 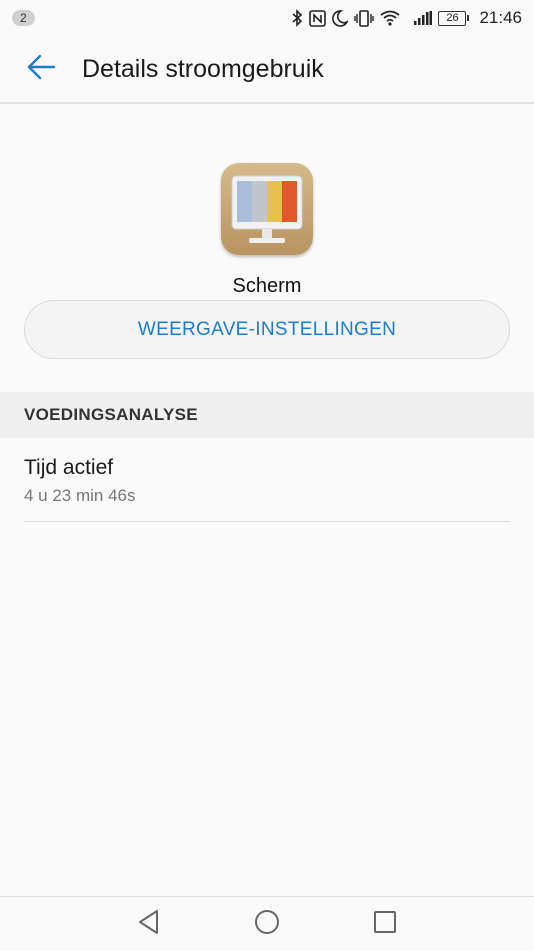 I want to click on nav-home-button, so click(x=267, y=924).